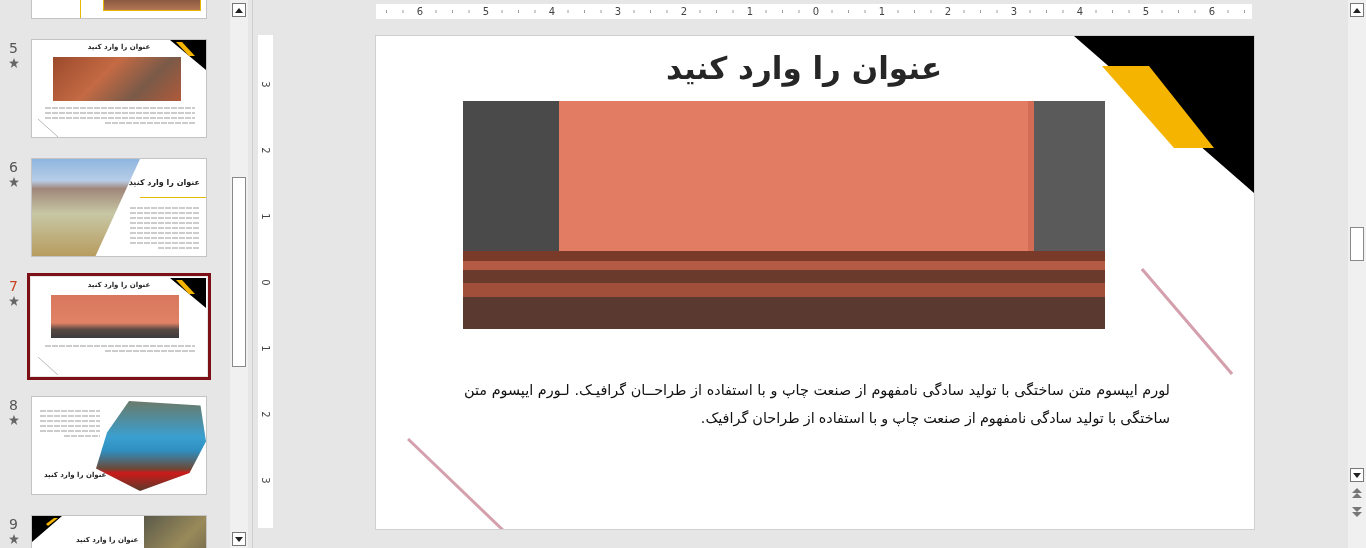  I want to click on slide-number: 6, so click(13, 167).